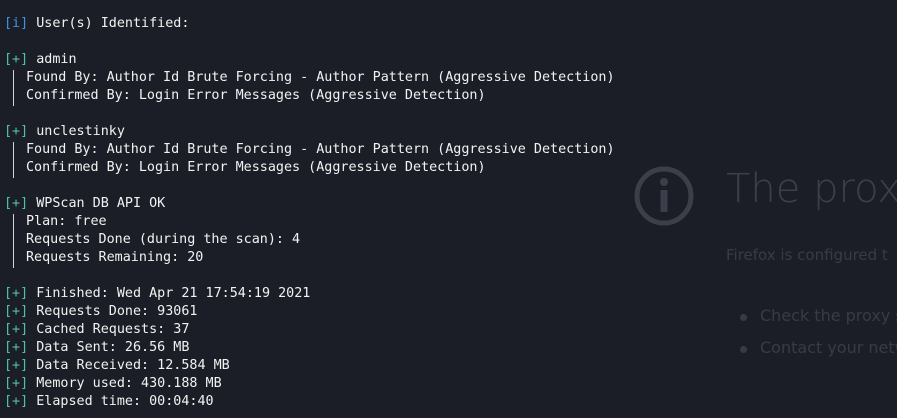  Describe the element at coordinates (97, 203) in the screenshot. I see `api-status-text: WPScan DB API OK` at that location.